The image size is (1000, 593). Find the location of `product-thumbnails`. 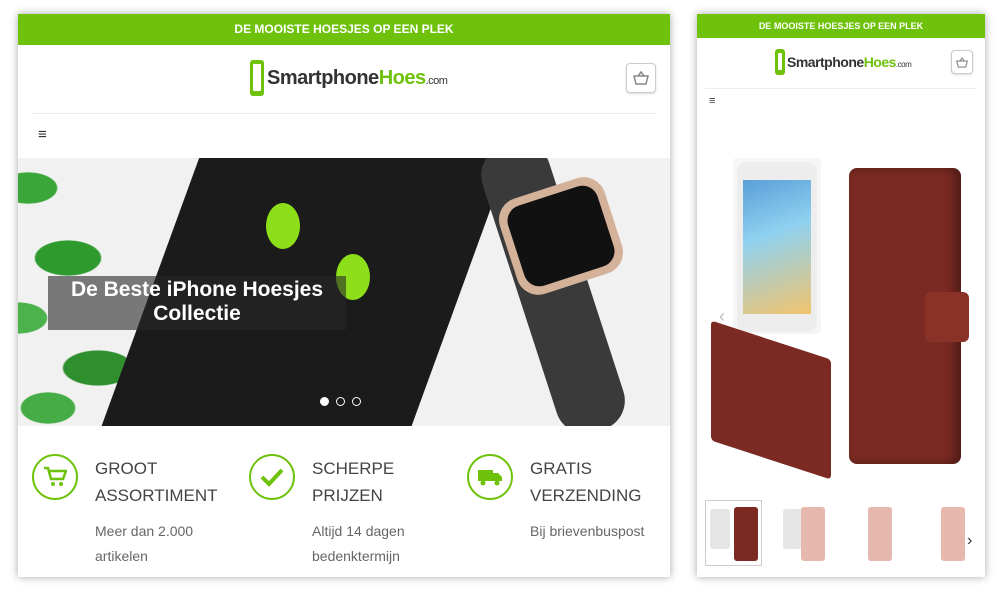

product-thumbnails is located at coordinates (843, 533).